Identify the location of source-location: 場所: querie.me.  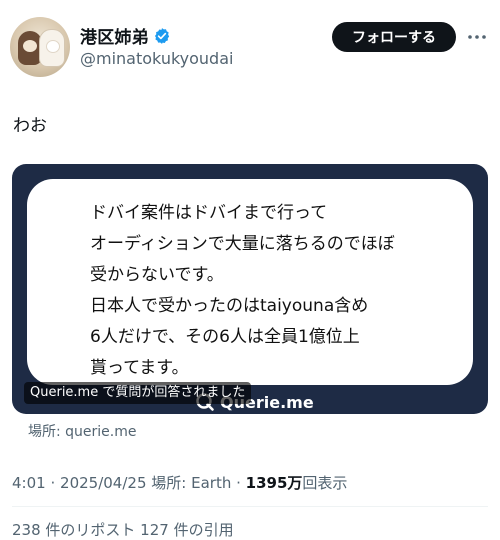
(82, 431).